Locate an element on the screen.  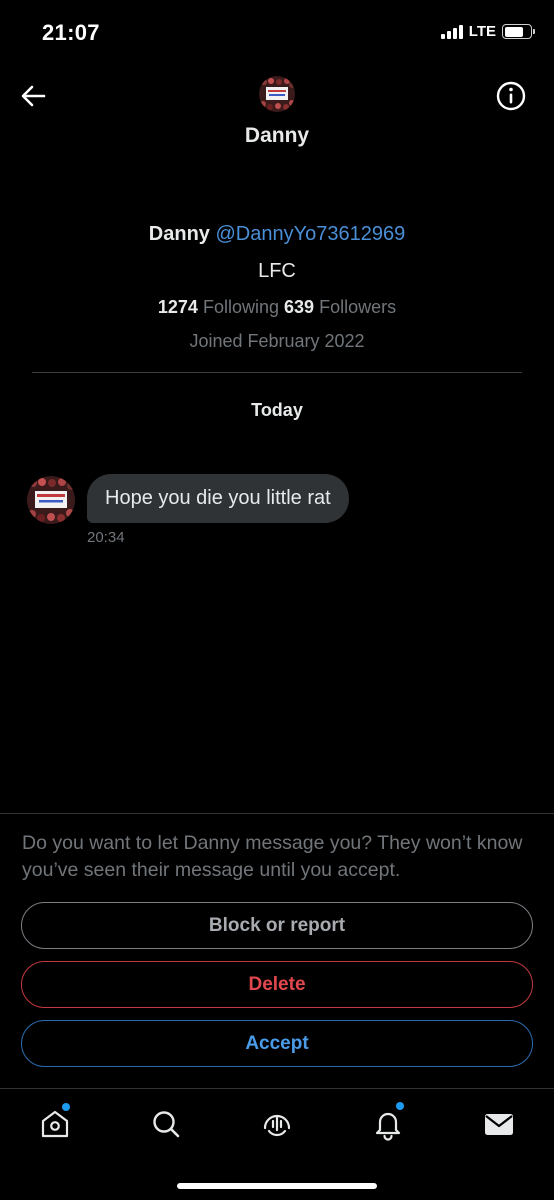
following-count: 1274 is located at coordinates (177, 307).